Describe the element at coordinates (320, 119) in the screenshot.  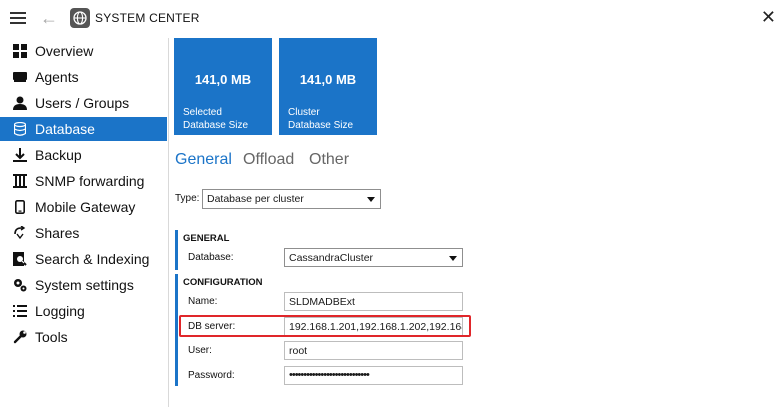
I see `tile-caption: Cluster Database Size` at that location.